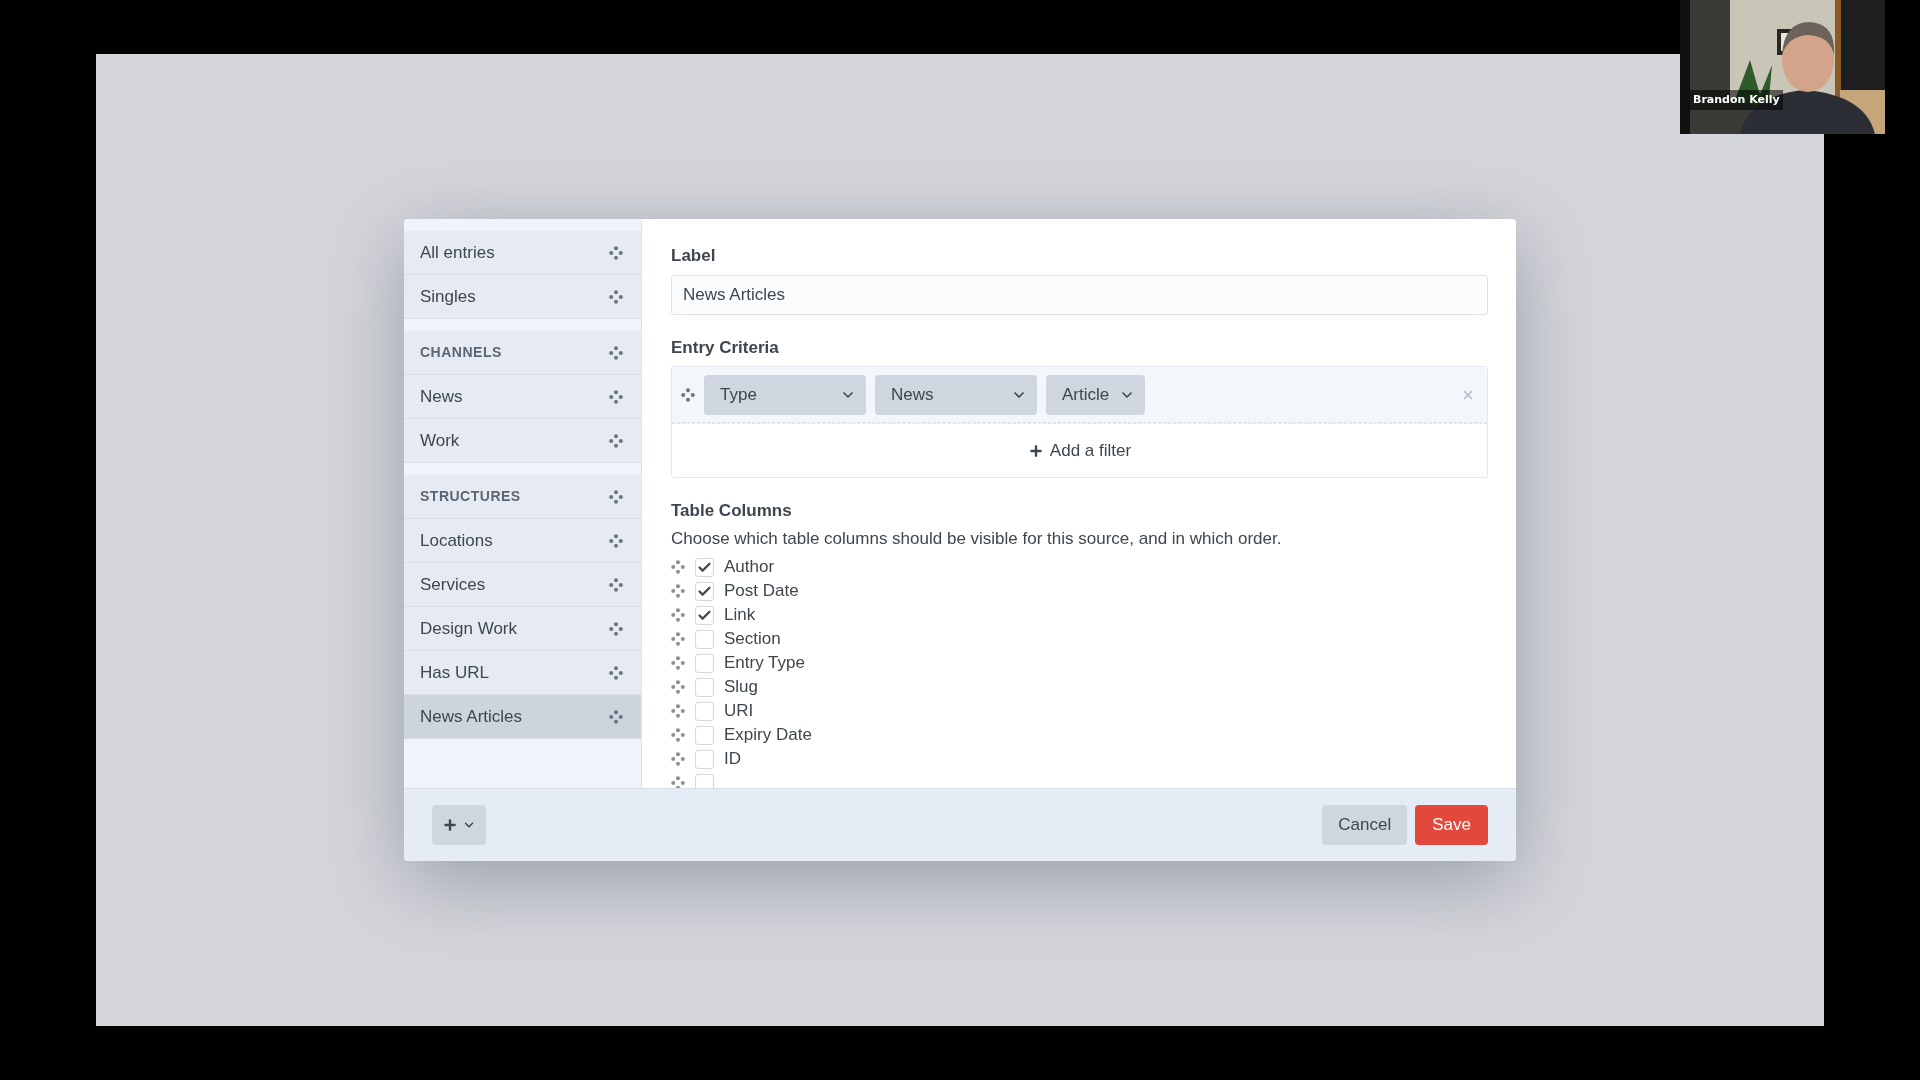  What do you see at coordinates (764, 663) in the screenshot?
I see `column-label: Entry Type` at bounding box center [764, 663].